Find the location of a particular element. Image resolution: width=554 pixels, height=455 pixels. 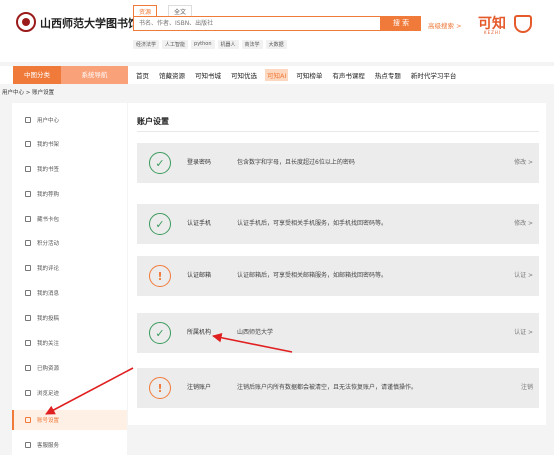

sidebar-item-label: 我的荐购 is located at coordinates (48, 195).